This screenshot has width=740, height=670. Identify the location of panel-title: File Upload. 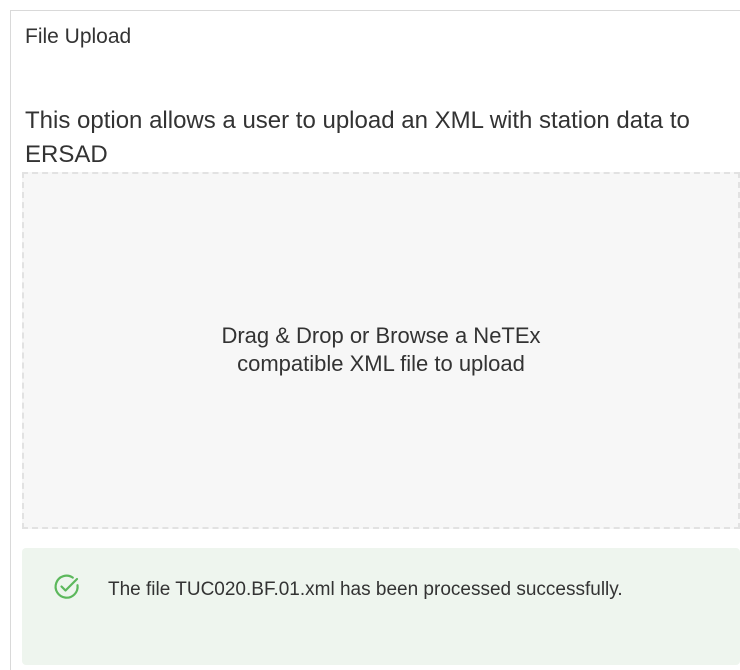
(78, 36).